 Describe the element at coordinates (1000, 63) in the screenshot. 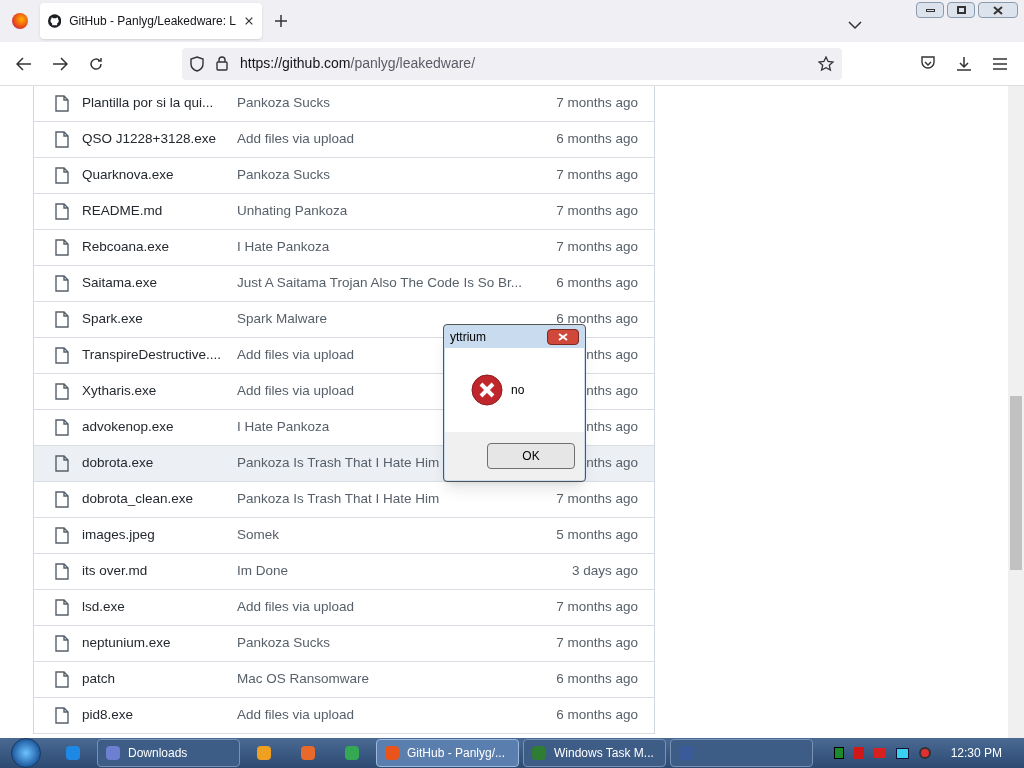

I see `menu-icon` at that location.